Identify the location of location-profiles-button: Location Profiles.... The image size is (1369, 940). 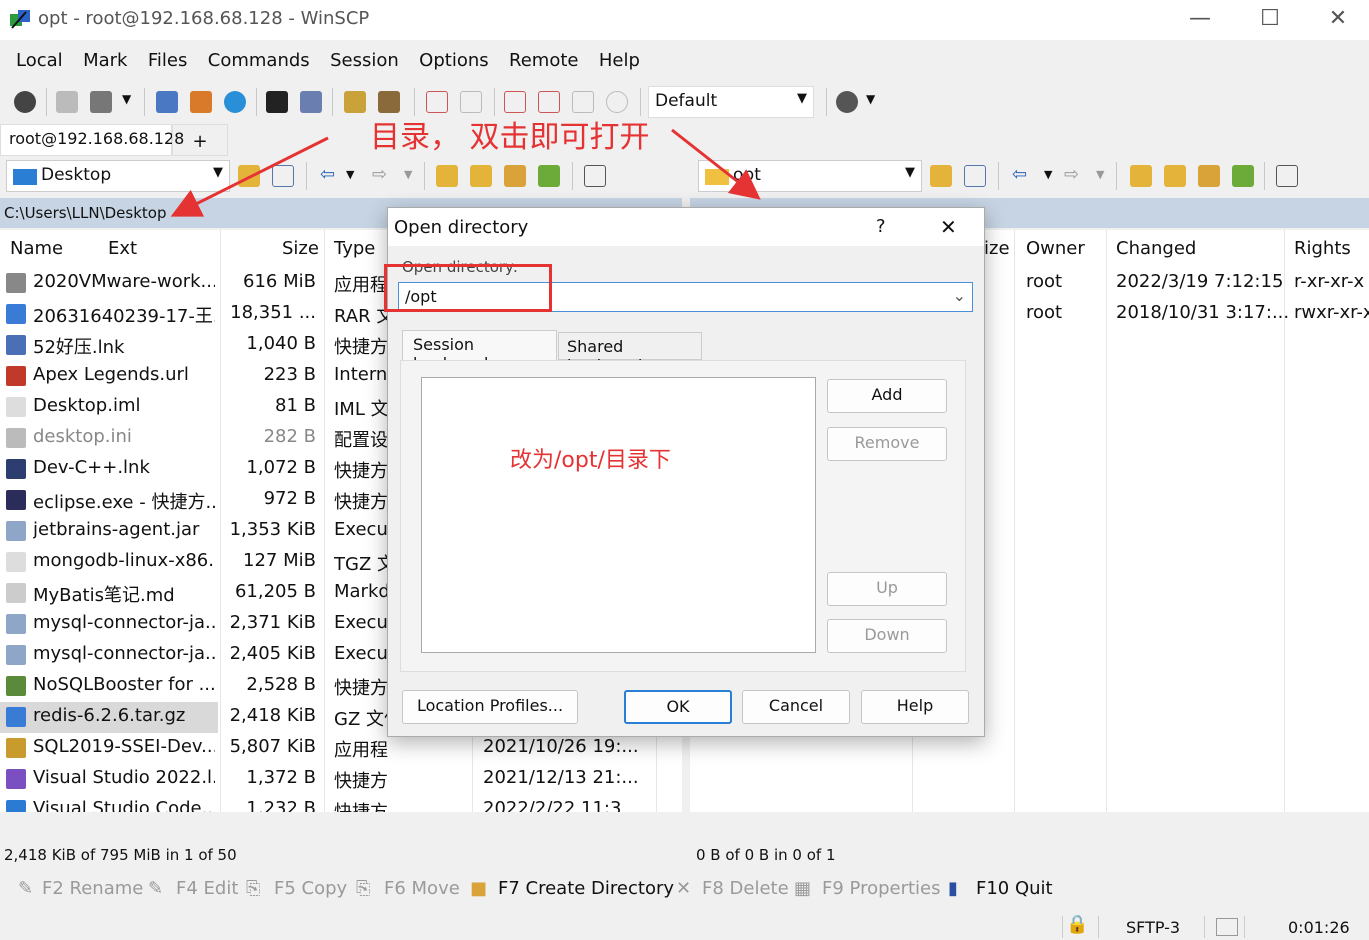
(490, 707).